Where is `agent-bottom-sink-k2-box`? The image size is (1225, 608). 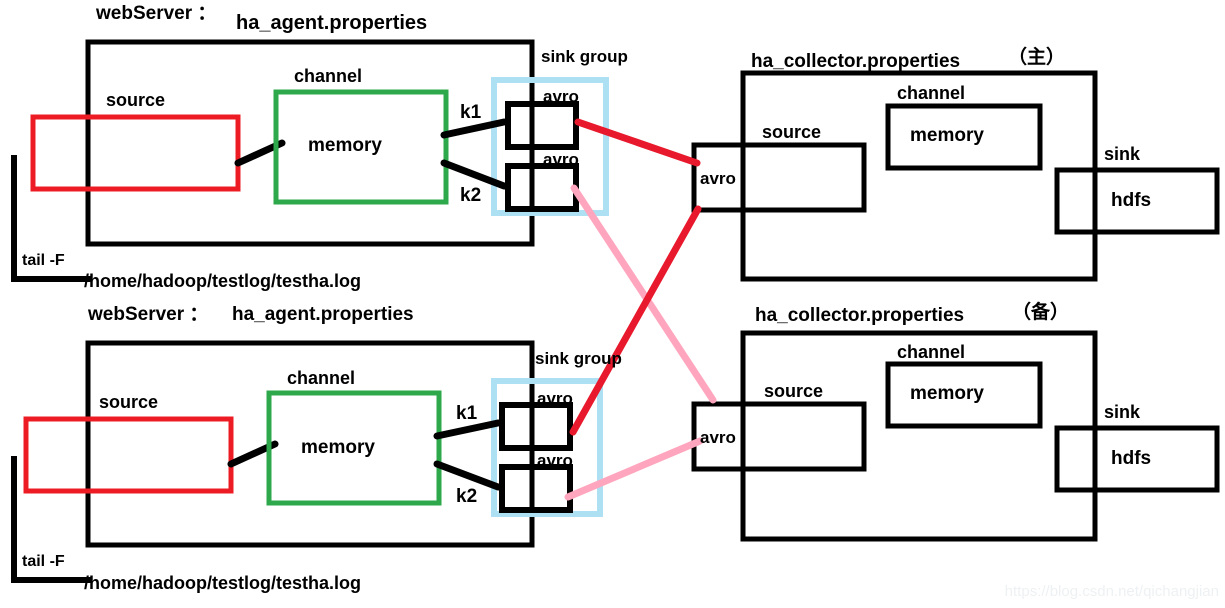 agent-bottom-sink-k2-box is located at coordinates (536, 488).